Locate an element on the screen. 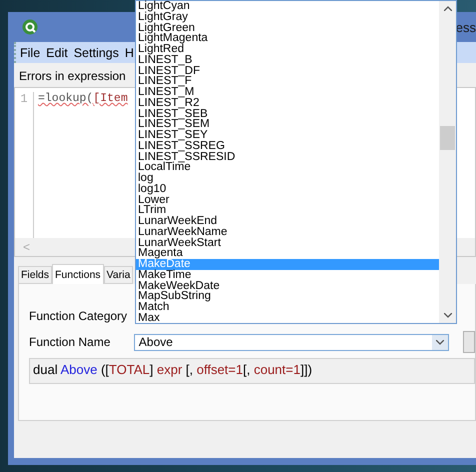 The width and height of the screenshot is (476, 472). expression-code: =lookup([Item is located at coordinates (83, 99).